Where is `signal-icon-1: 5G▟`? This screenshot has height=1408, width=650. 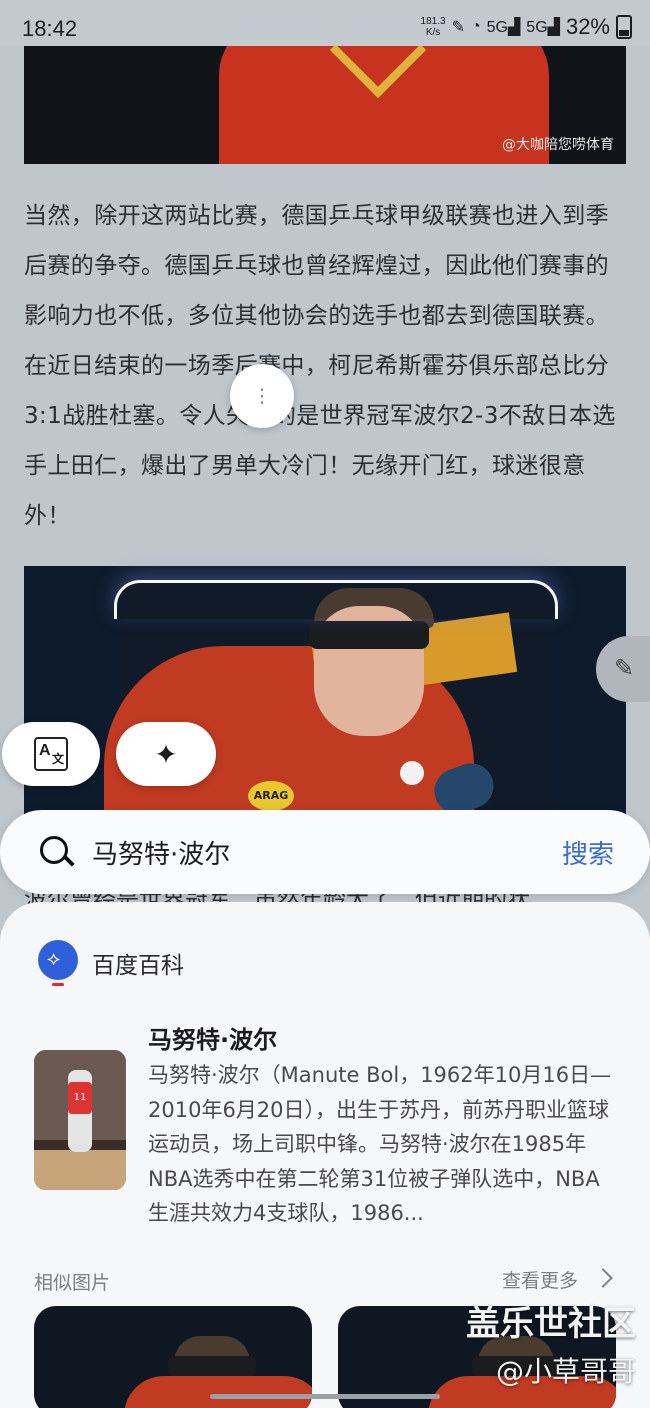 signal-icon-1: 5G▟ is located at coordinates (503, 27).